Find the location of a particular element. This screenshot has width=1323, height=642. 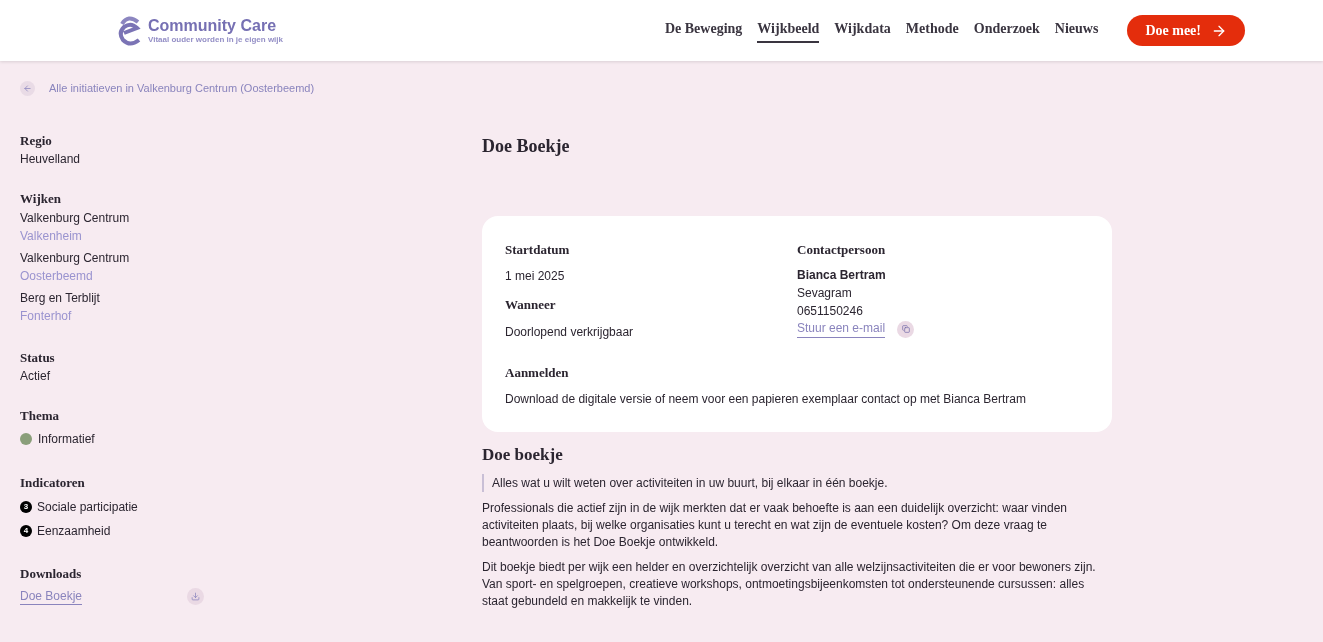

article-paragraph: Professionals die actief zijn in de wijk merkten dat er vaak behoefte is aan een duidelijk overzicht: waar vinden activiteiten plaats, bij welke organisaties kunt u terecht en wat zijn de eventuele kosten? Om deze vraag te beantwoorden is het Doe Boekje ontwikkeld. is located at coordinates (775, 525).